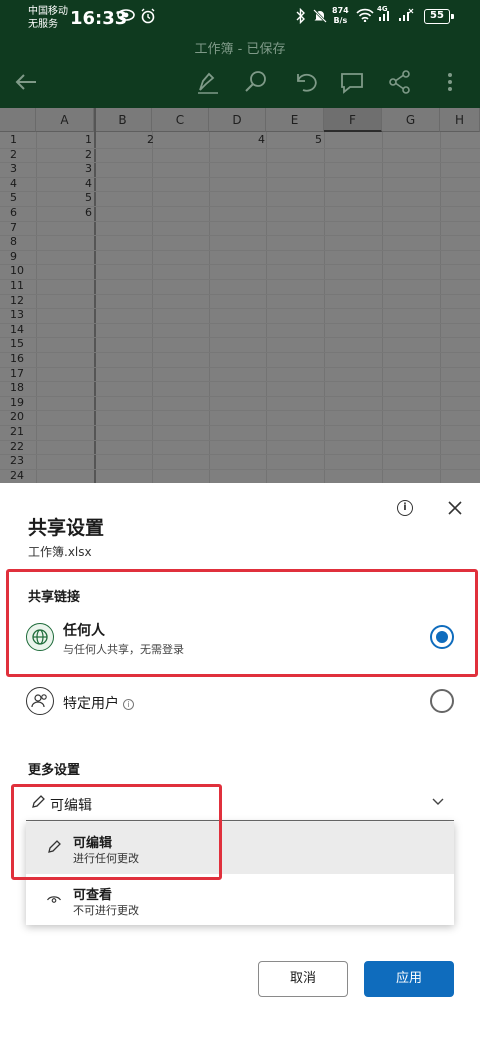 The width and height of the screenshot is (480, 1040). I want to click on app-header: 工作簿 - 已保存, so click(240, 71).